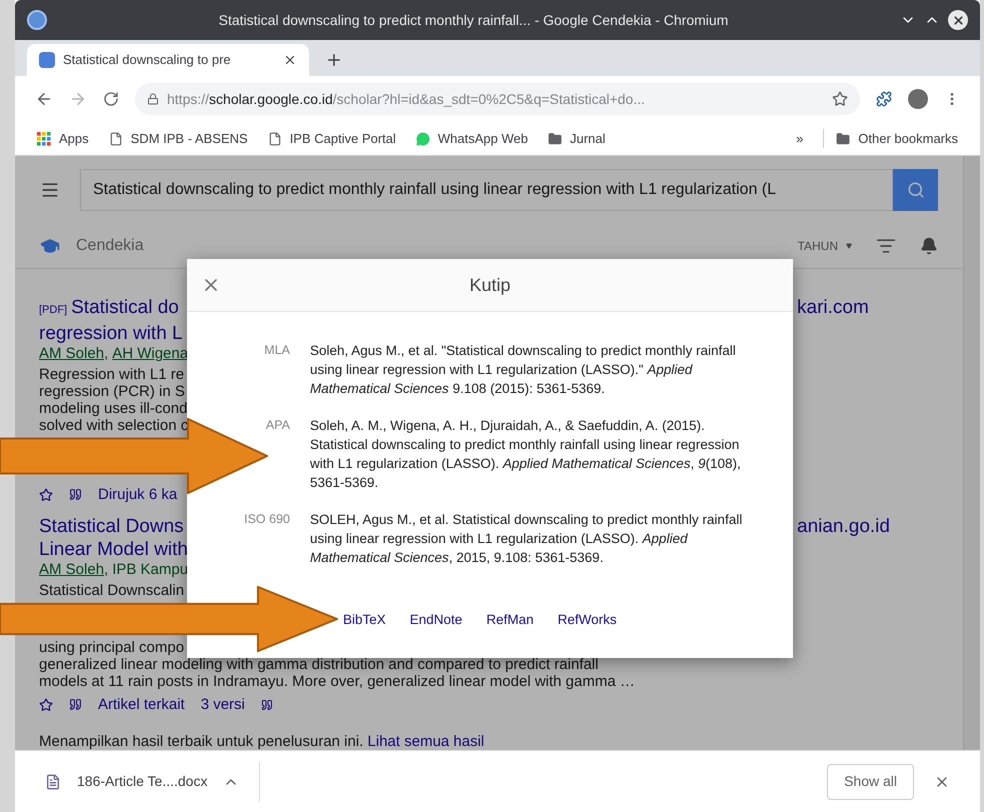 Image resolution: width=984 pixels, height=812 pixels. What do you see at coordinates (423, 139) in the screenshot?
I see `chat-bubble-icon` at bounding box center [423, 139].